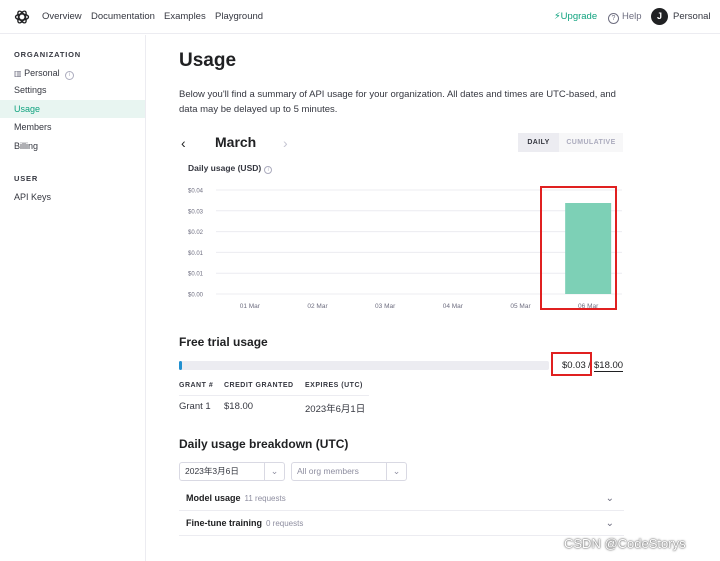  I want to click on help-icon: ?, so click(613, 18).